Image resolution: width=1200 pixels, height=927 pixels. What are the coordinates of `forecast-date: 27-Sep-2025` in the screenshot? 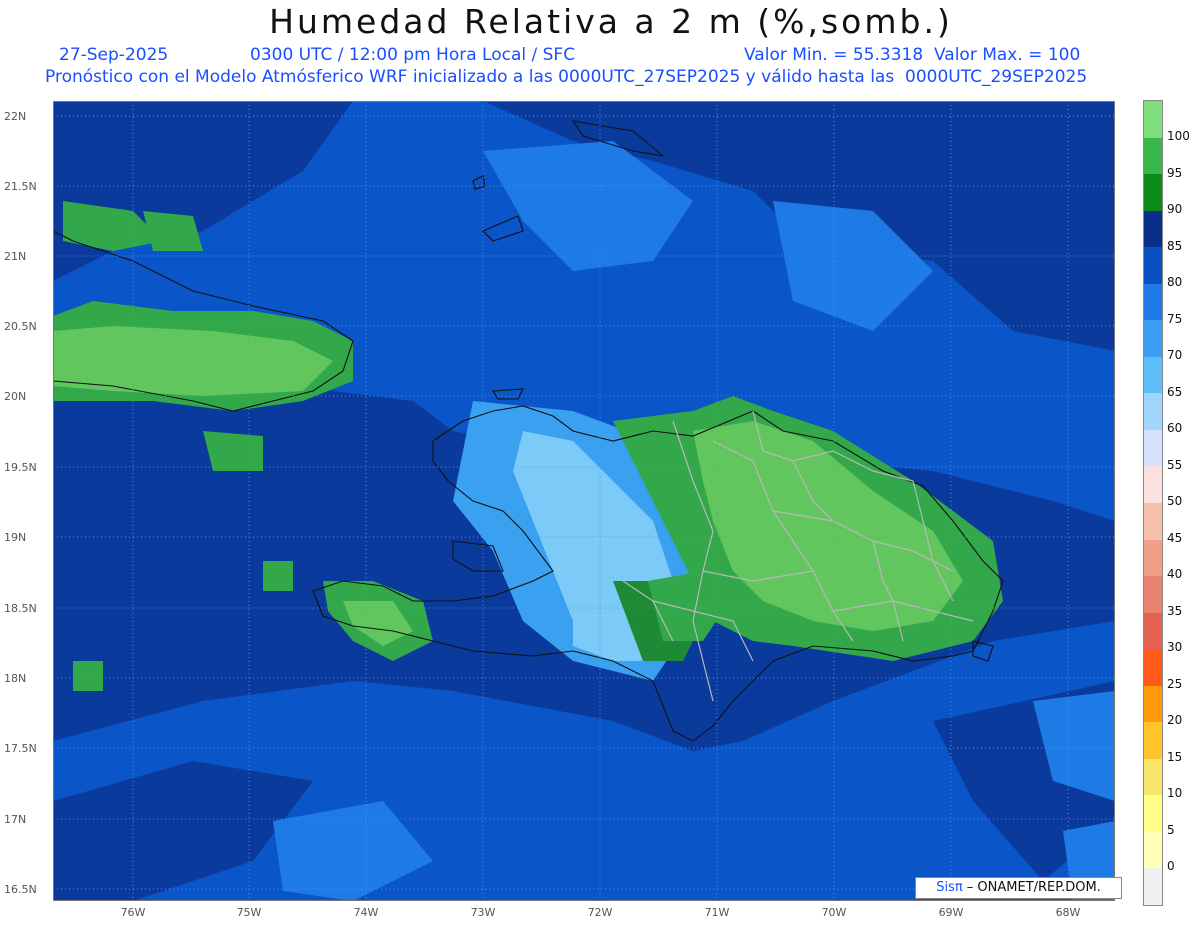 It's located at (114, 55).